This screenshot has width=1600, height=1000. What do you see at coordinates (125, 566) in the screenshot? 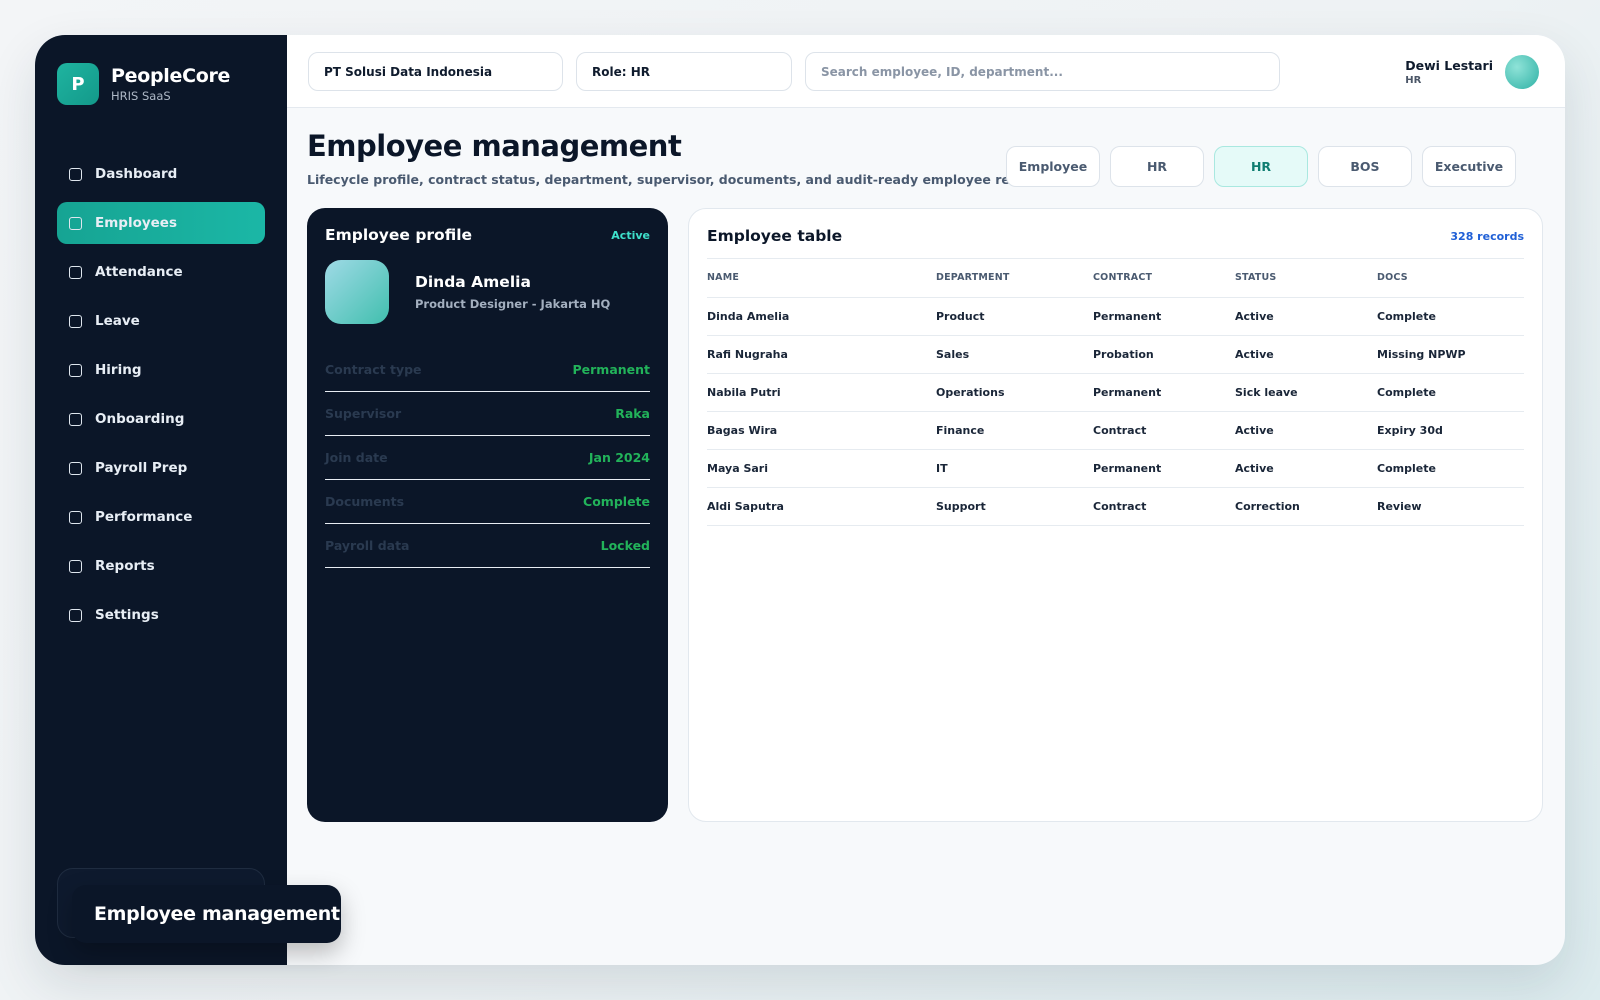
I see `sidebar-item-label: Reports` at bounding box center [125, 566].